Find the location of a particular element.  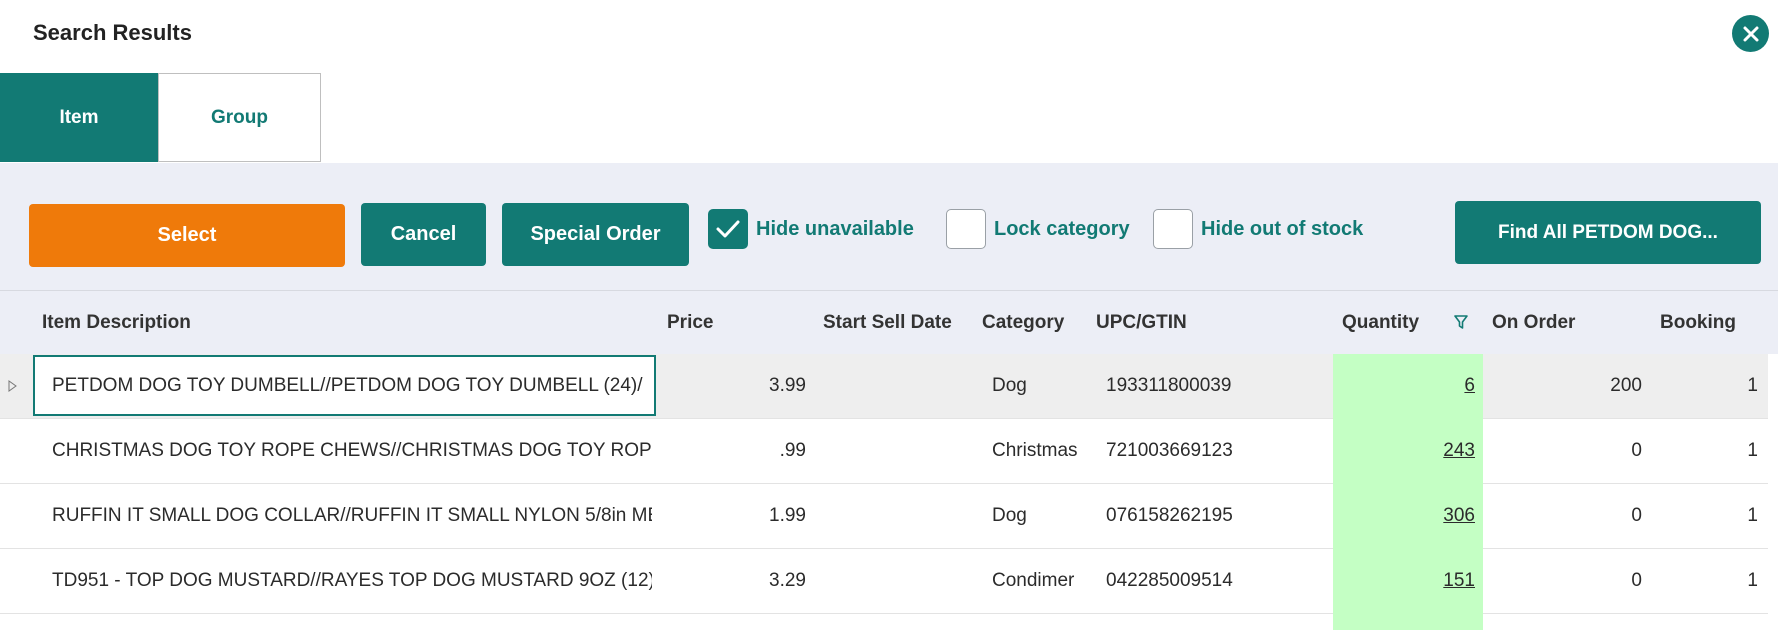

quantity-link: 151 is located at coordinates (1459, 581).